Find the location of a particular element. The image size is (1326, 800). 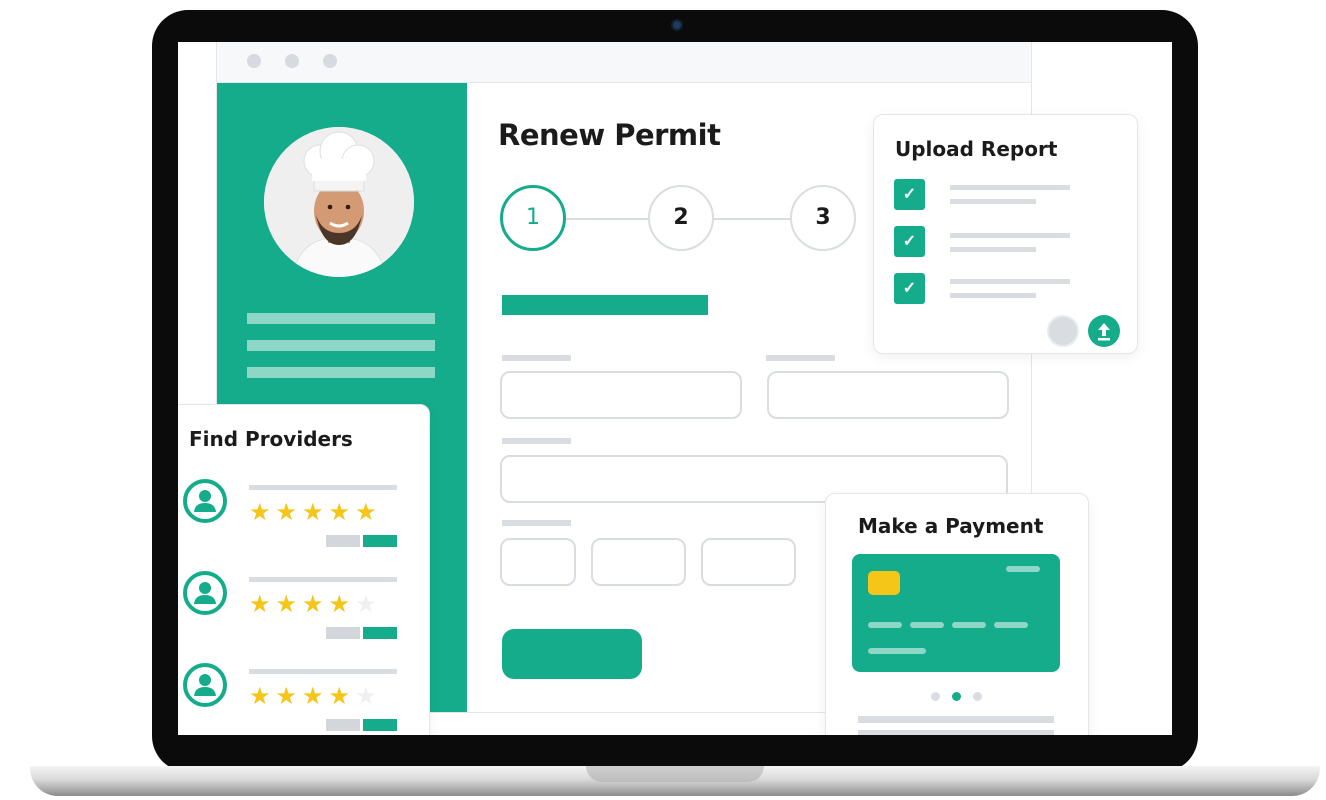

credit-card is located at coordinates (956, 613).